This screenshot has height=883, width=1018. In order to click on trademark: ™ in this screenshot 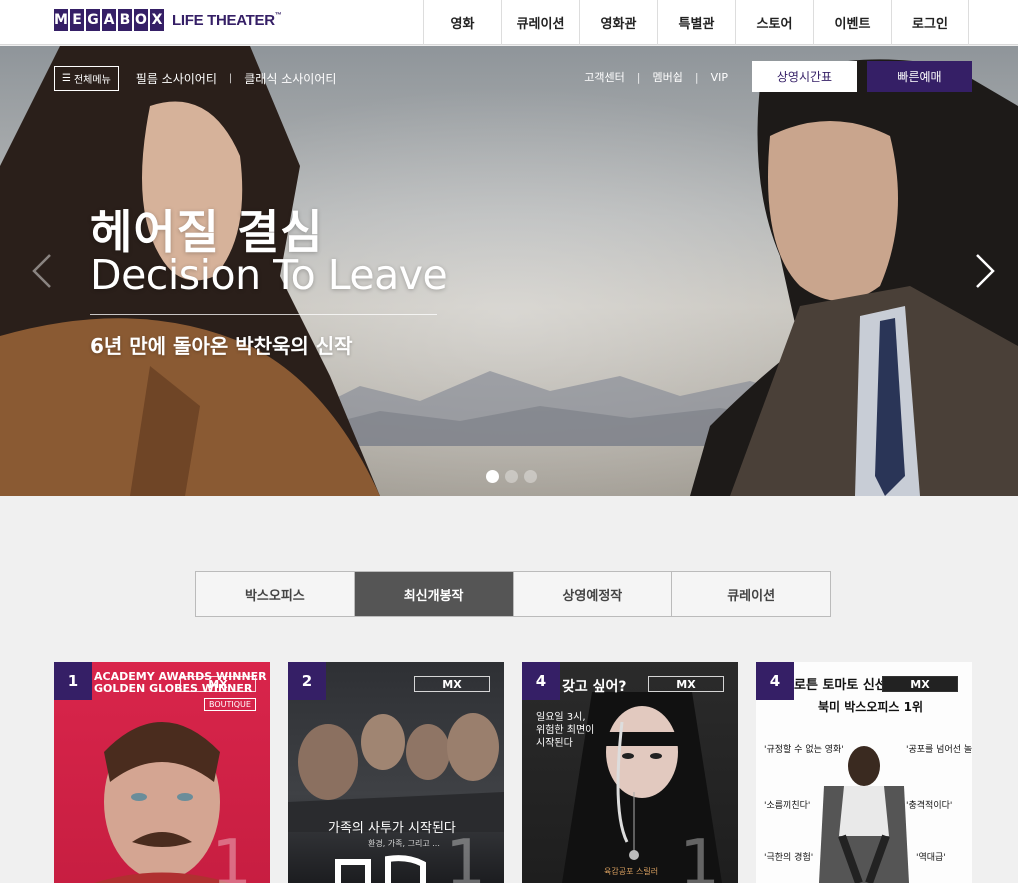, I will do `click(278, 15)`.